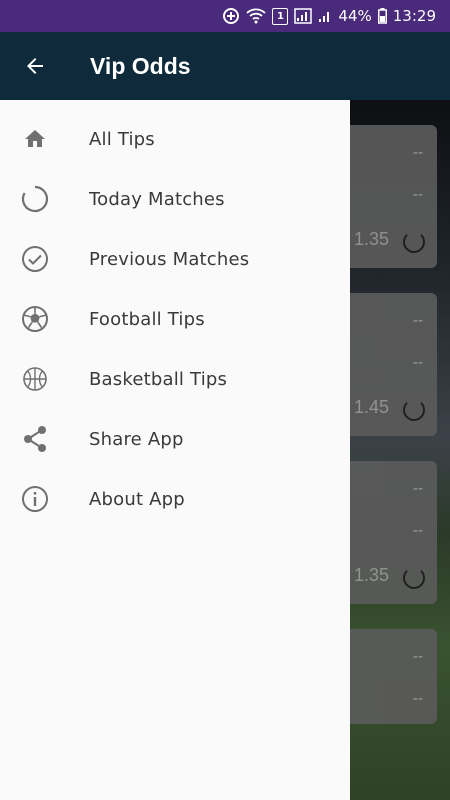 The image size is (450, 800). I want to click on tip-odds: 1.45, so click(372, 407).